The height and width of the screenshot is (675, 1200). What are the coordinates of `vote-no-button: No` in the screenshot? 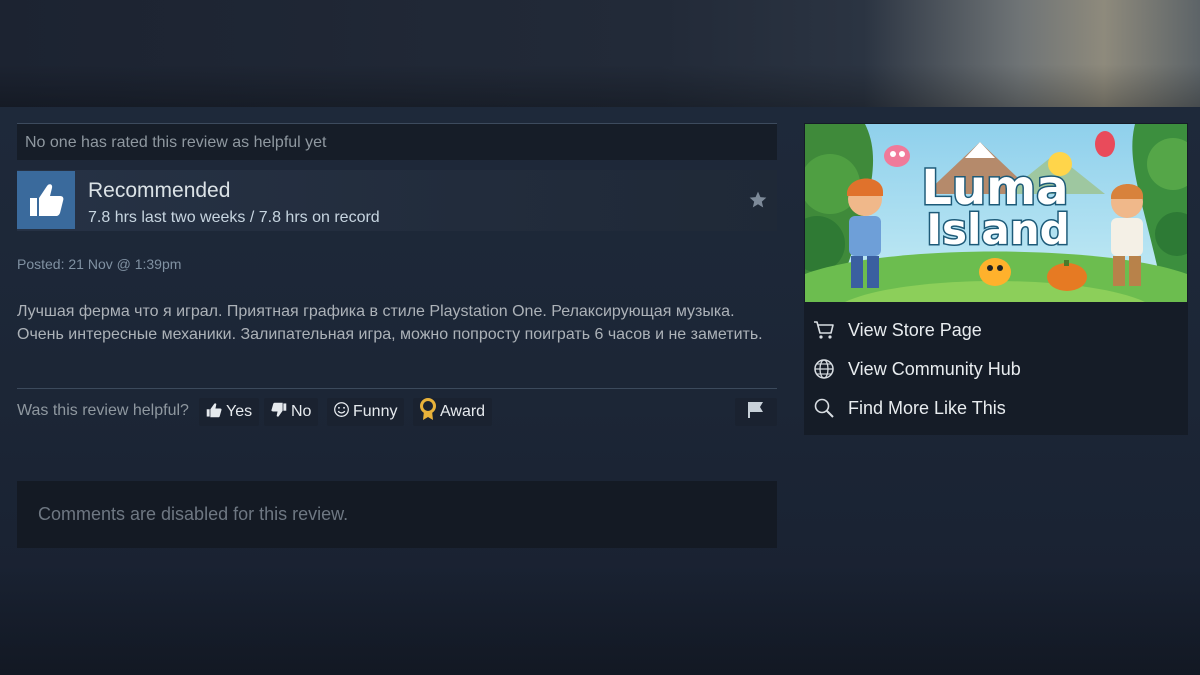 It's located at (291, 412).